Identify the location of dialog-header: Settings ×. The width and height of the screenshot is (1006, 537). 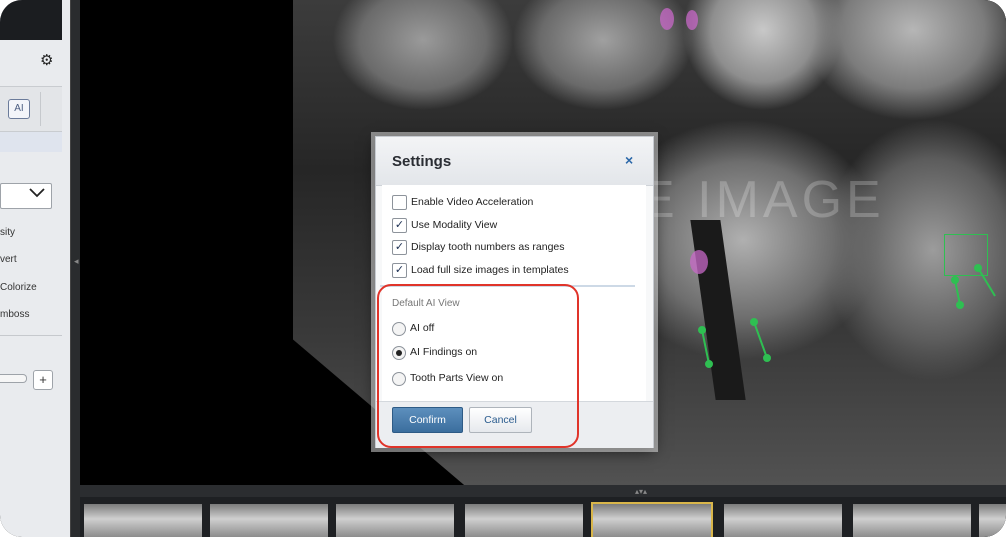
(514, 161).